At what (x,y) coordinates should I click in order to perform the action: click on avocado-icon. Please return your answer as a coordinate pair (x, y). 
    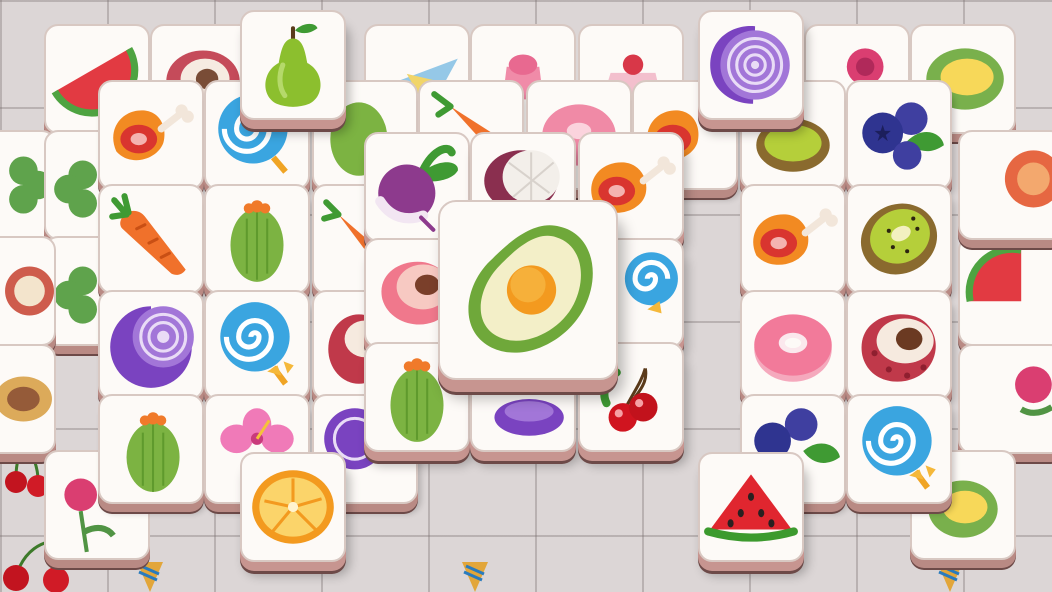
    Looking at the image, I should click on (530, 289).